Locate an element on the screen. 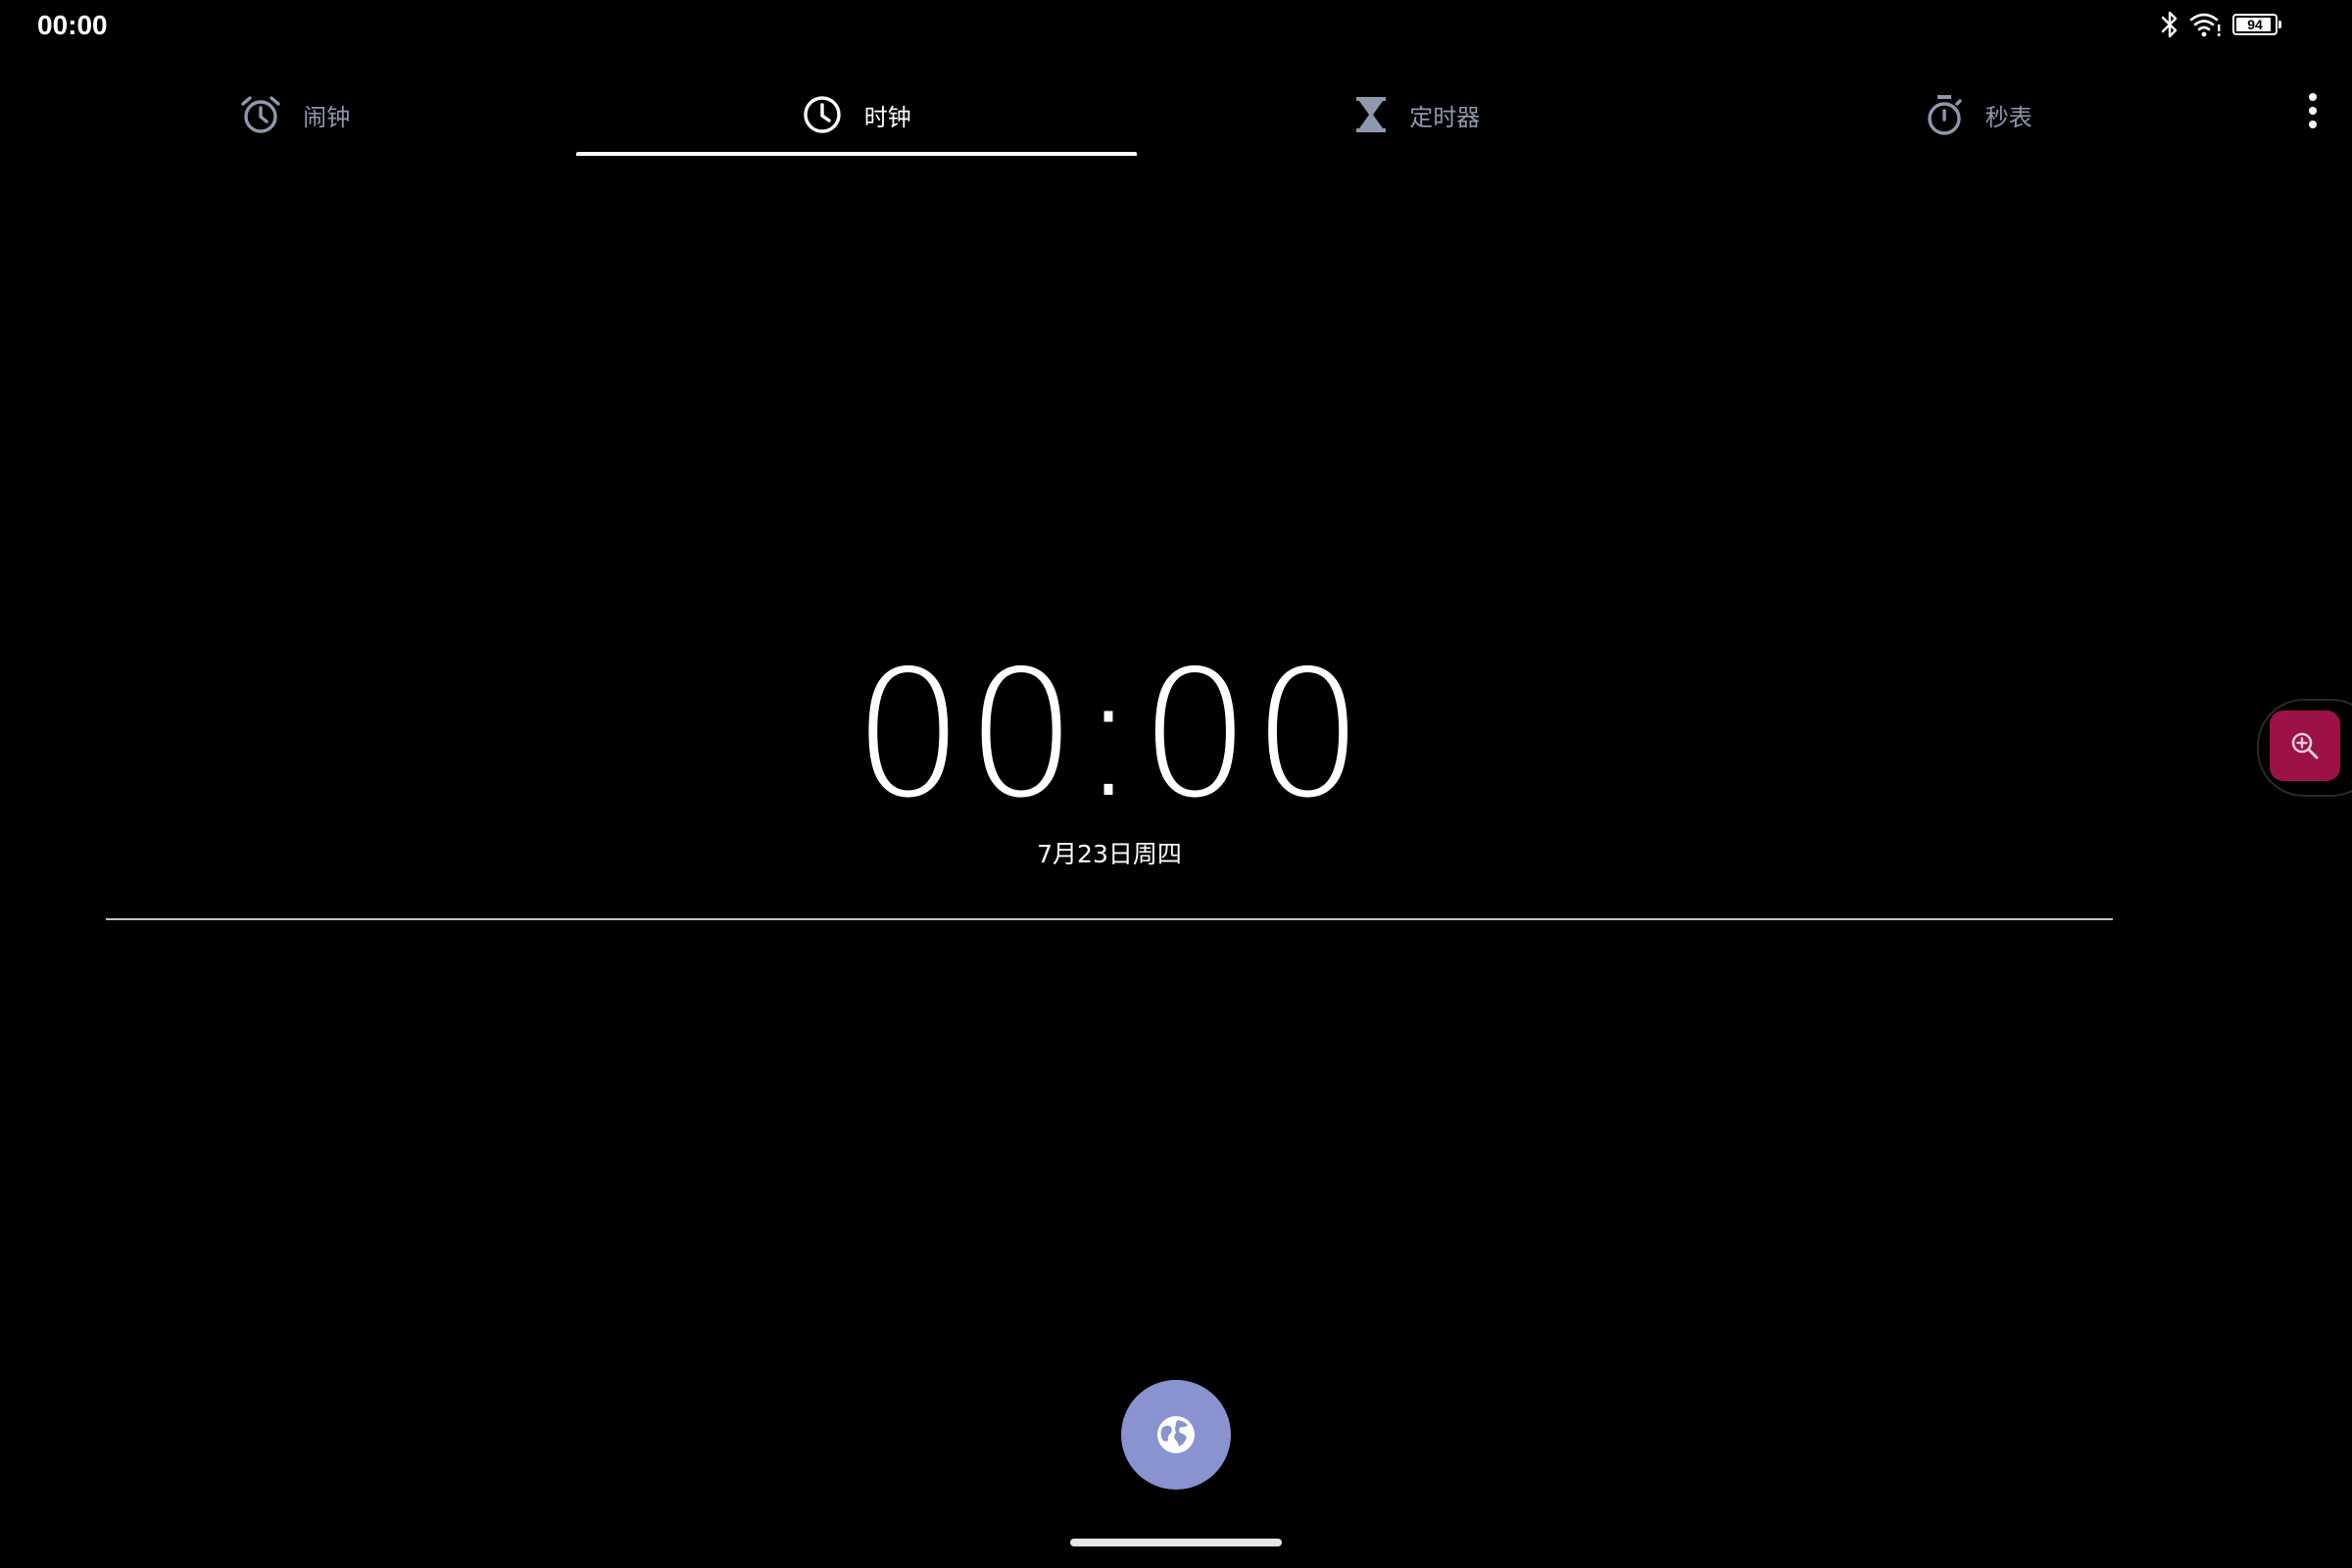 Image resolution: width=2352 pixels, height=1568 pixels. status-bar-time: 00:00 is located at coordinates (72, 25).